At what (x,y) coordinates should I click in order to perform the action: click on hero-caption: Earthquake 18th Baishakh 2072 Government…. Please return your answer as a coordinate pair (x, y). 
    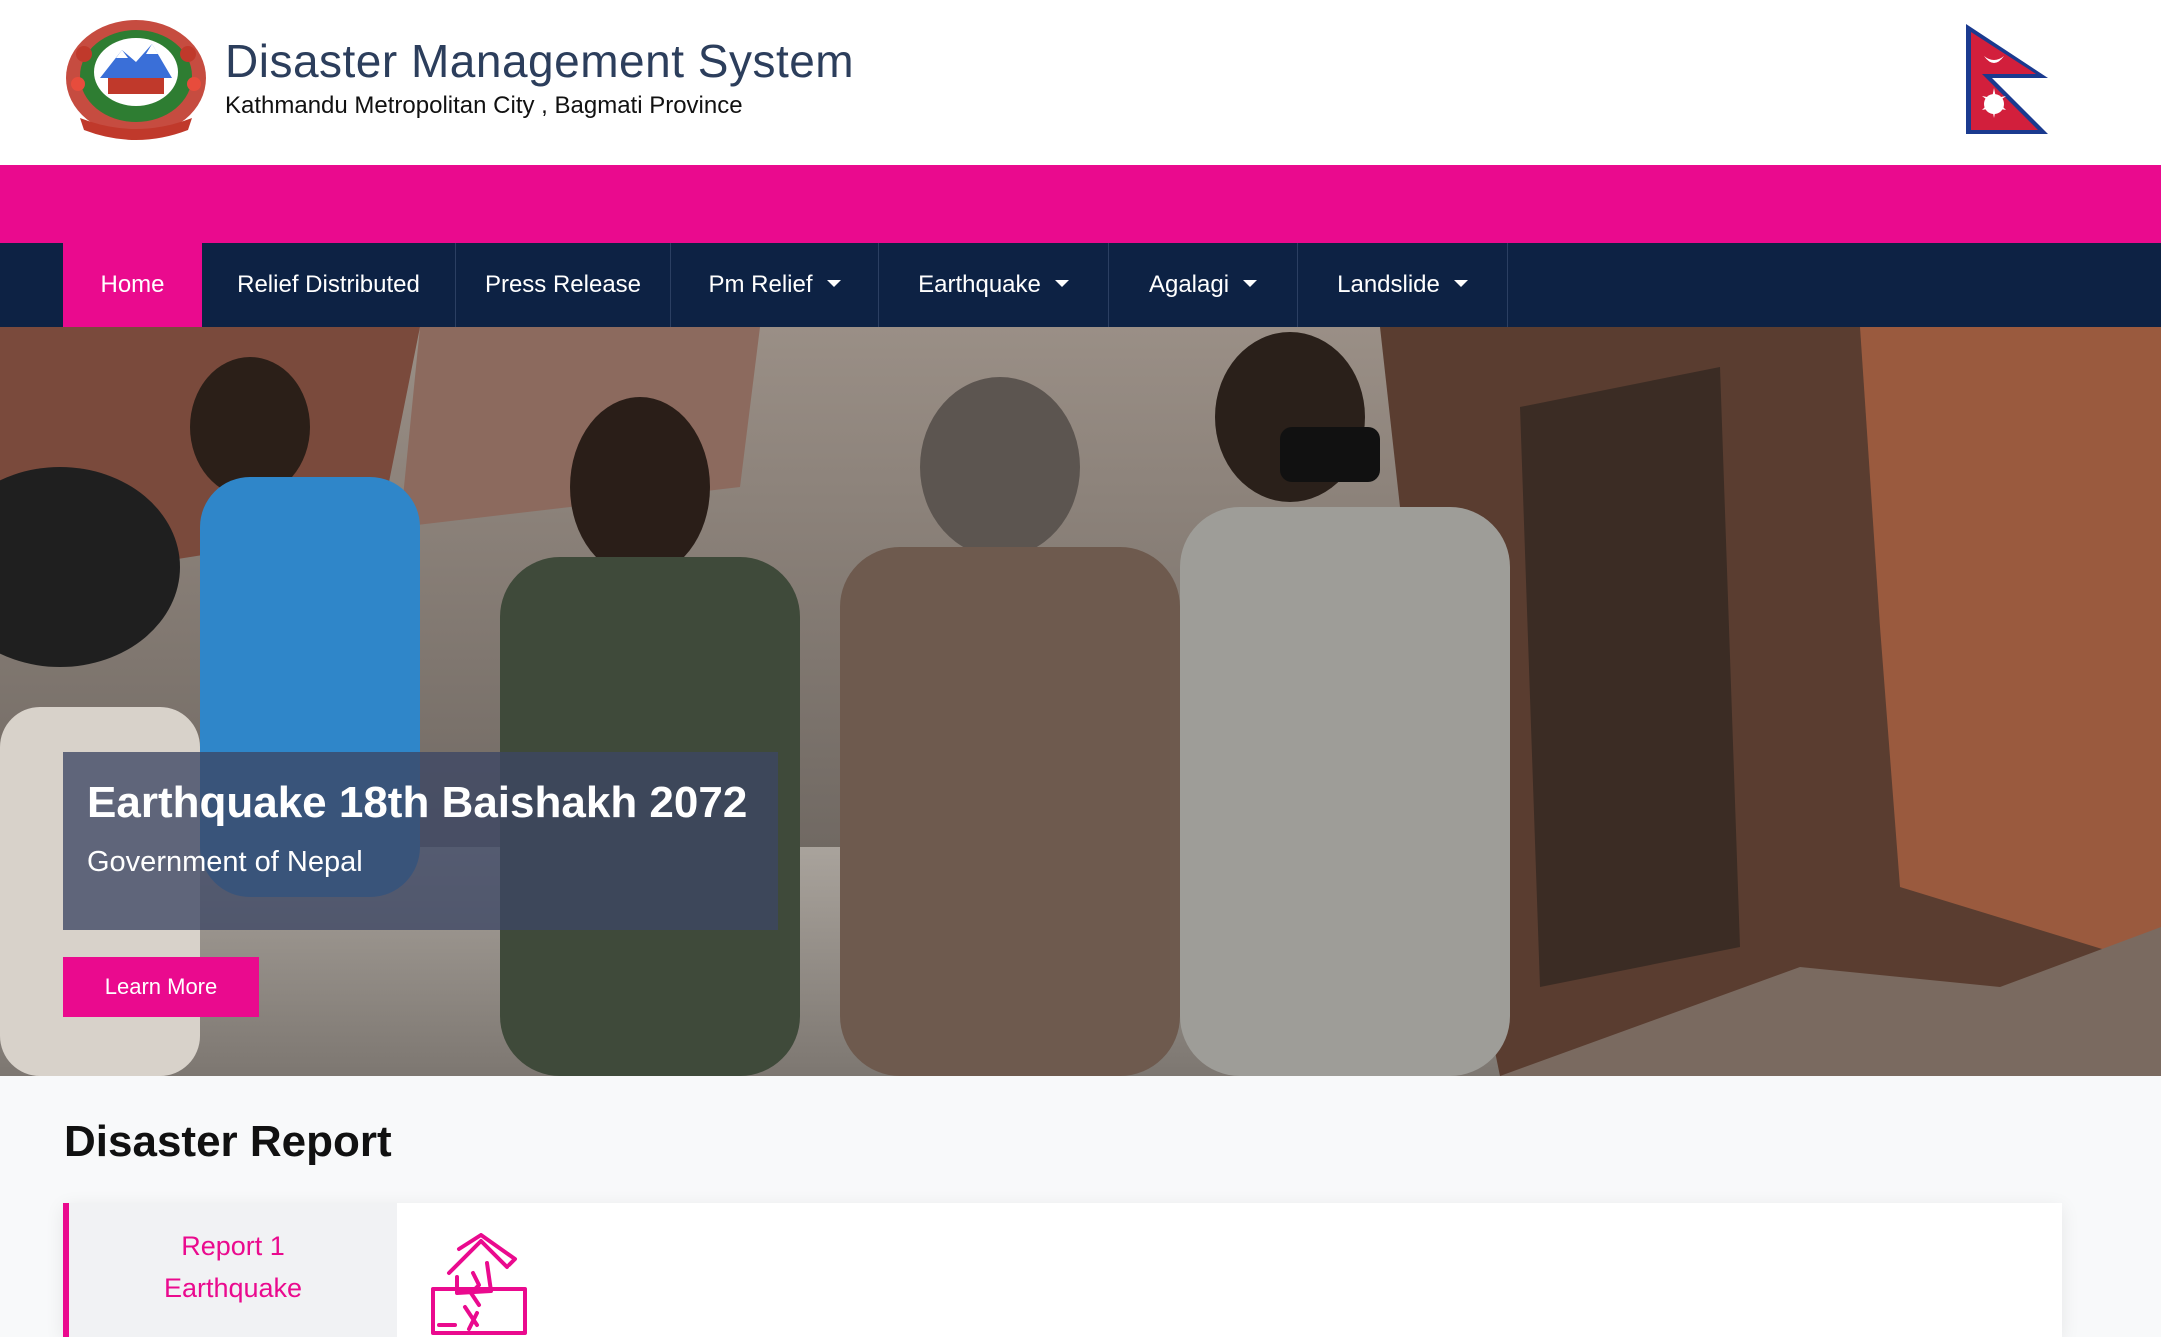
    Looking at the image, I should click on (420, 841).